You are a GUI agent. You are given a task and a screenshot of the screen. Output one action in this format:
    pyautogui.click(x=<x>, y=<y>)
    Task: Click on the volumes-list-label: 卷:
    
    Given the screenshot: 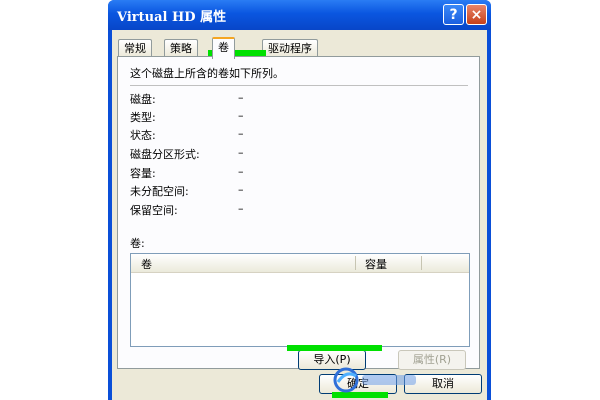 What is the action you would take?
    pyautogui.click(x=137, y=243)
    